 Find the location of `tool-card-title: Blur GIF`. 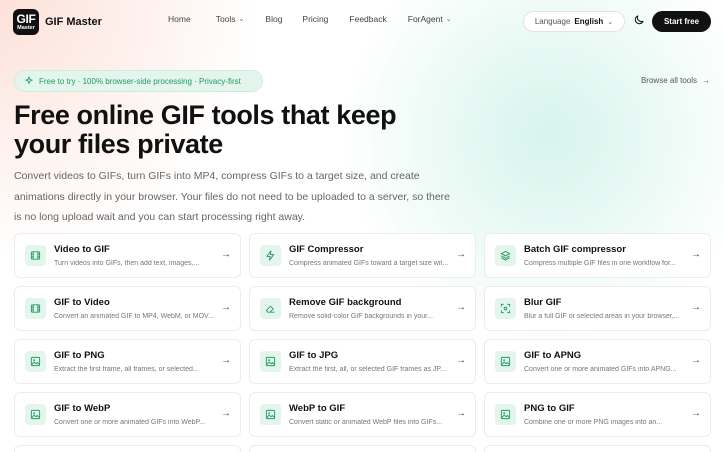

tool-card-title: Blur GIF is located at coordinates (543, 302).